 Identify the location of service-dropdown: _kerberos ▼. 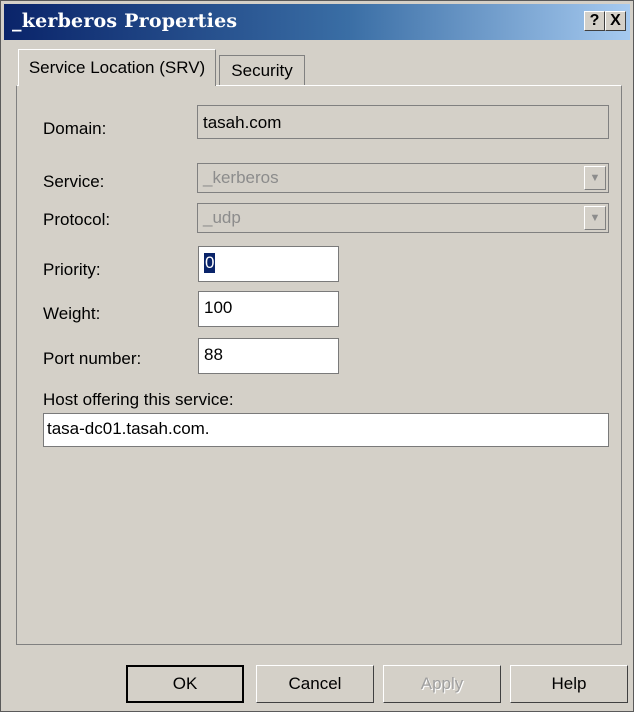
(403, 178).